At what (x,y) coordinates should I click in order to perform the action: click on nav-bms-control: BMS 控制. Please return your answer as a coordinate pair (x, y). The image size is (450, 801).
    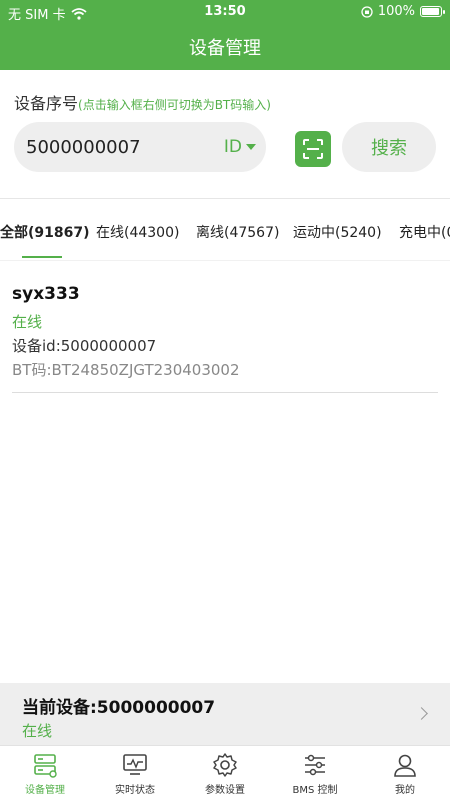
    Looking at the image, I should click on (315, 776).